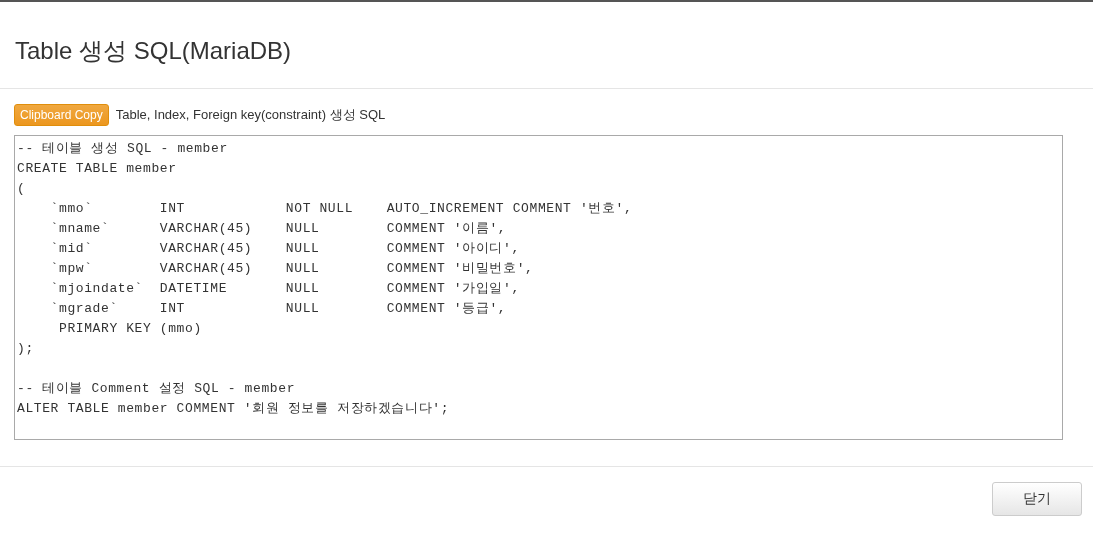 The width and height of the screenshot is (1093, 542). I want to click on close-button: 닫기, so click(1037, 499).